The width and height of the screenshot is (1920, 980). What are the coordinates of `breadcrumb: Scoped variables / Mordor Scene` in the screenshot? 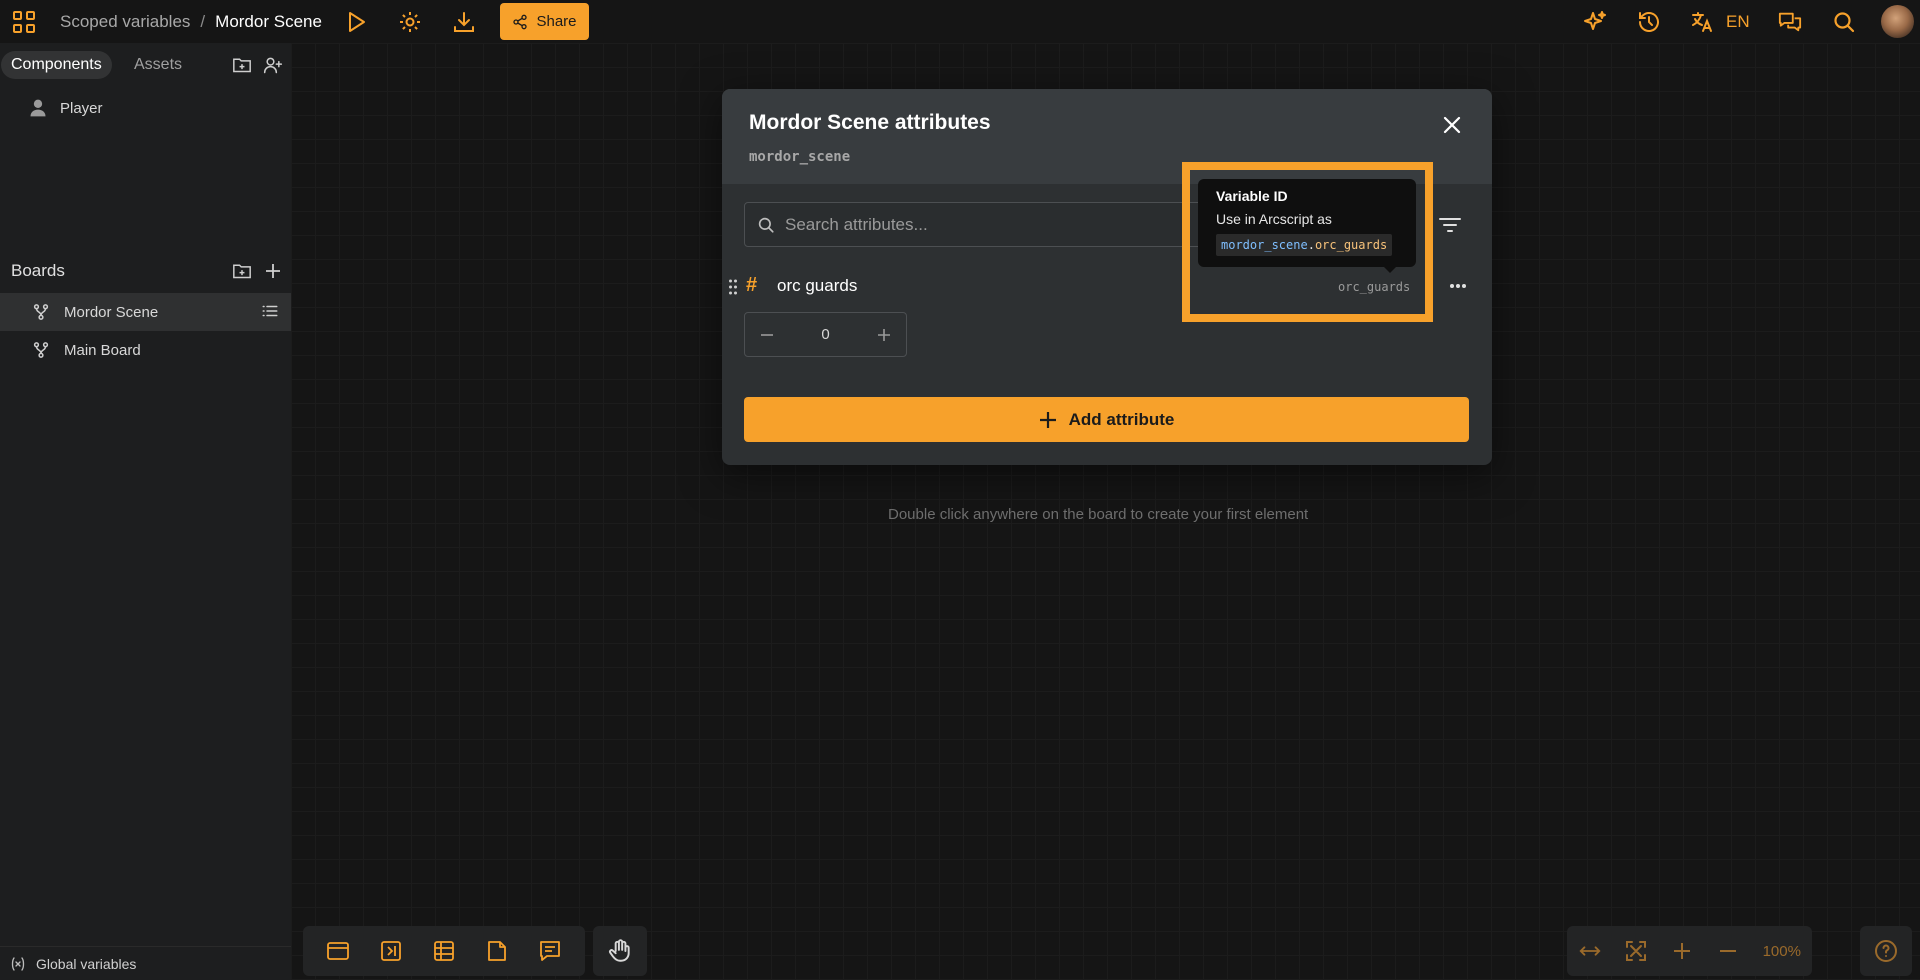 It's located at (191, 22).